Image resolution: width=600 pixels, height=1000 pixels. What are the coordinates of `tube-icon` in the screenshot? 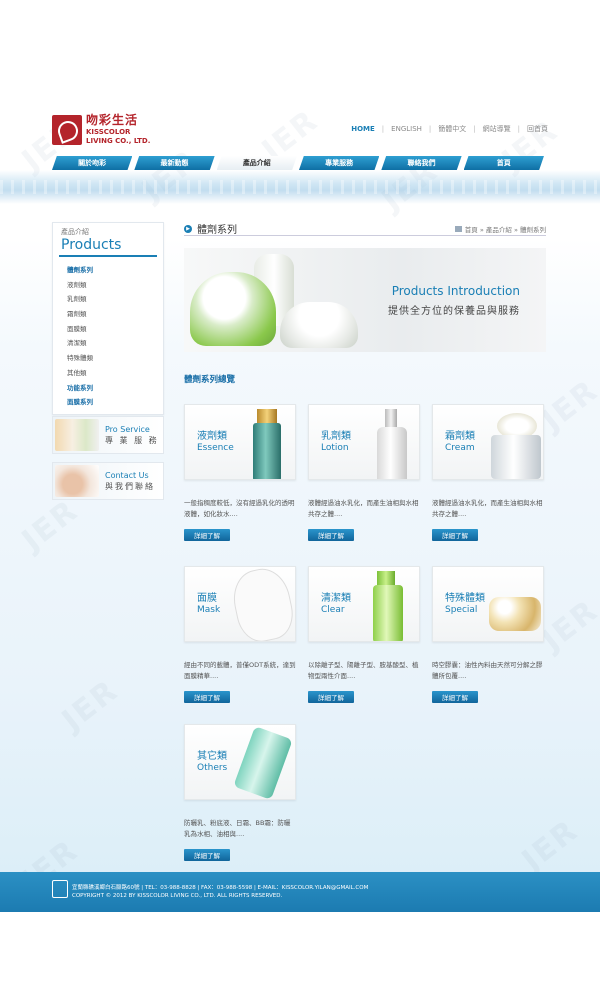 It's located at (263, 762).